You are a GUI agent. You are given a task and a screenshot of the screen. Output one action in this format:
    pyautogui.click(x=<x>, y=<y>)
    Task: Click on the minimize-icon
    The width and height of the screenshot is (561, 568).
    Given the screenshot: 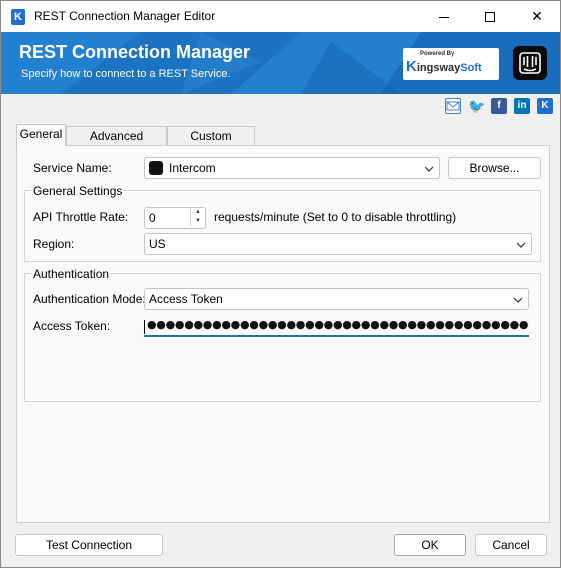 What is the action you would take?
    pyautogui.click(x=444, y=17)
    